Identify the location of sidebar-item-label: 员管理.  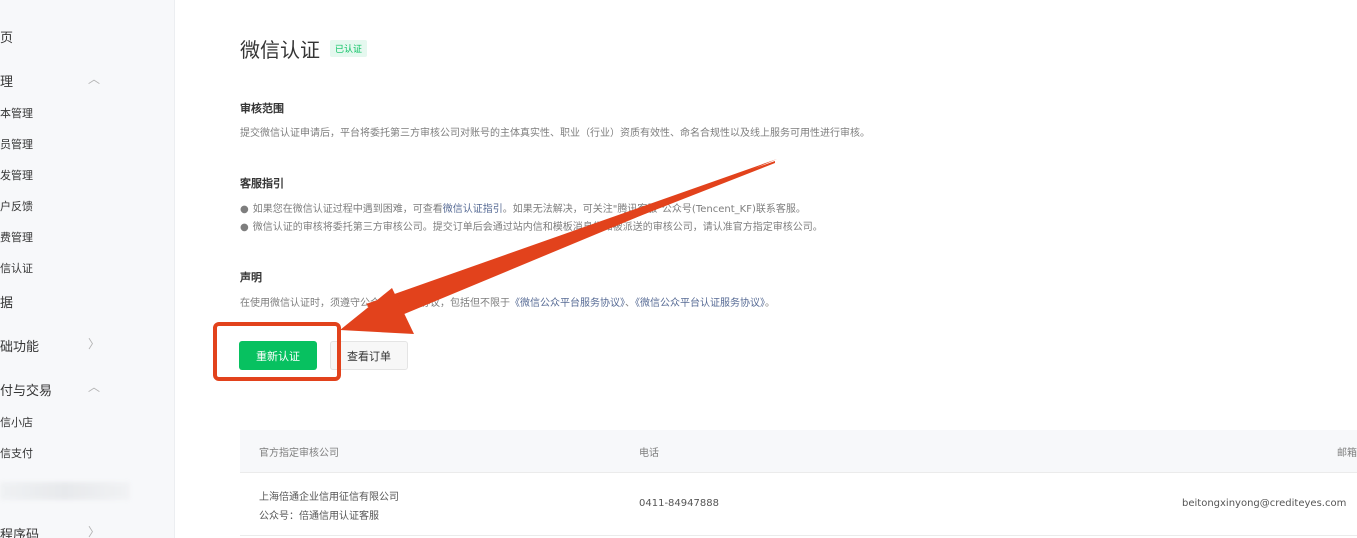
(16, 144).